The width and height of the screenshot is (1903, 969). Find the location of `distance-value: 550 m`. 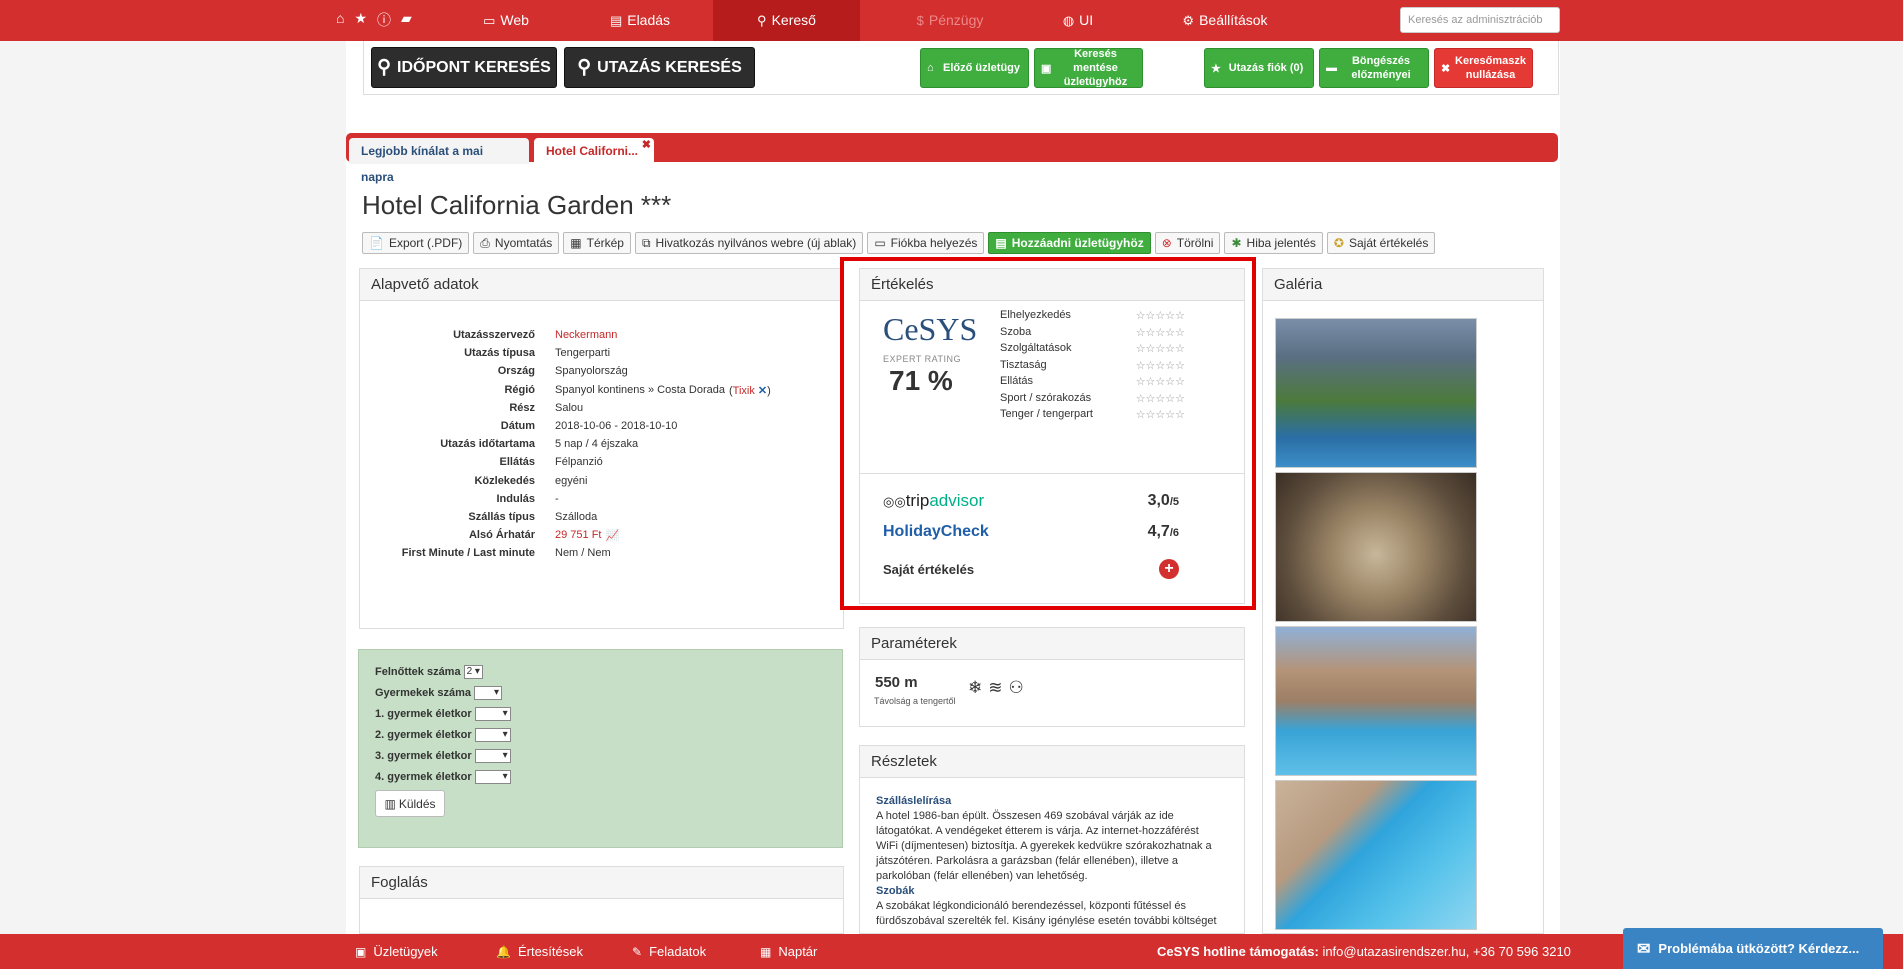

distance-value: 550 m is located at coordinates (896, 682).